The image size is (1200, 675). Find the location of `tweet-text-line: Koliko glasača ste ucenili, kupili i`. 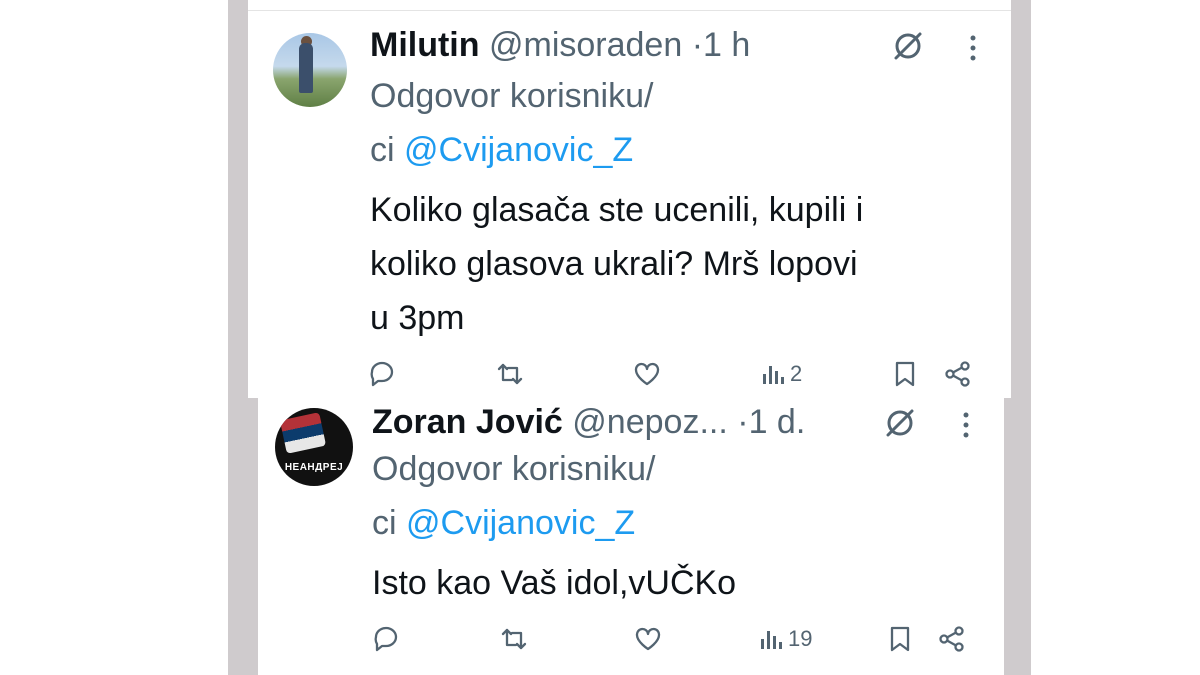

tweet-text-line: Koliko glasača ste ucenili, kupili i is located at coordinates (617, 210).